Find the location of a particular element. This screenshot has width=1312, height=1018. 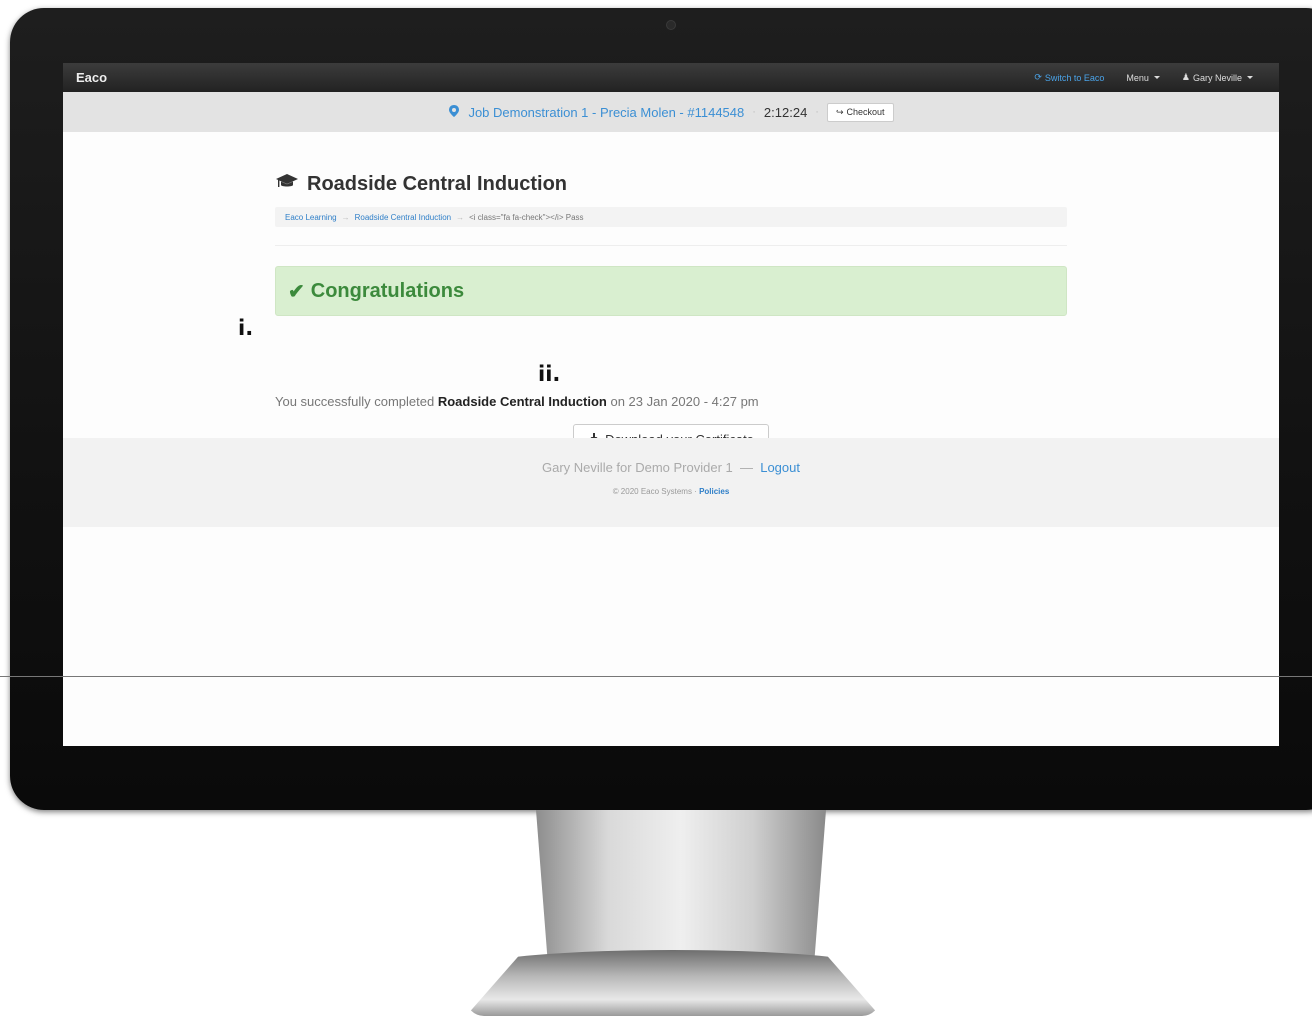

navbar-right: ⟳ Switch to Eaco Menu ♟ Gary Neville is located at coordinates (1143, 77).